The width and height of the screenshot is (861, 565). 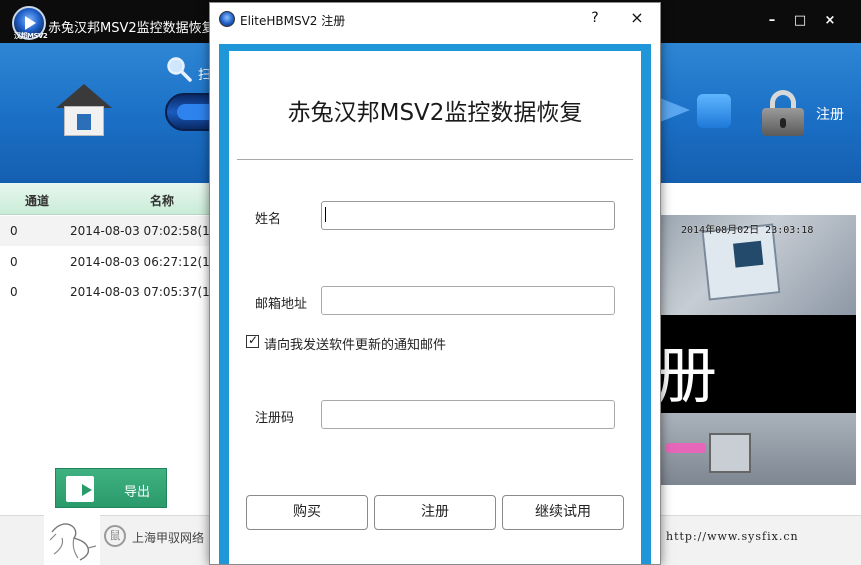 What do you see at coordinates (179, 69) in the screenshot?
I see `search-icon` at bounding box center [179, 69].